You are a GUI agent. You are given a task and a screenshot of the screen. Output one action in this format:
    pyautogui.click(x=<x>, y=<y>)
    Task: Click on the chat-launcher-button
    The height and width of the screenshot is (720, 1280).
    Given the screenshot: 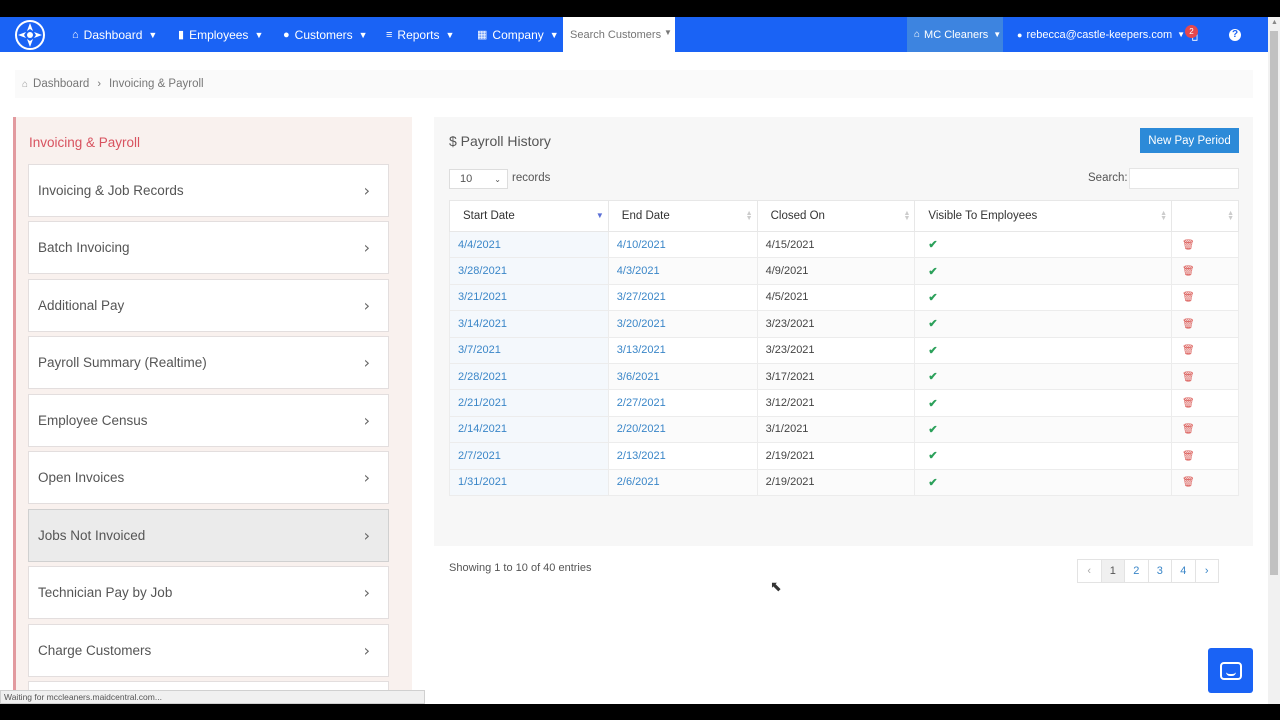 What is the action you would take?
    pyautogui.click(x=1230, y=670)
    